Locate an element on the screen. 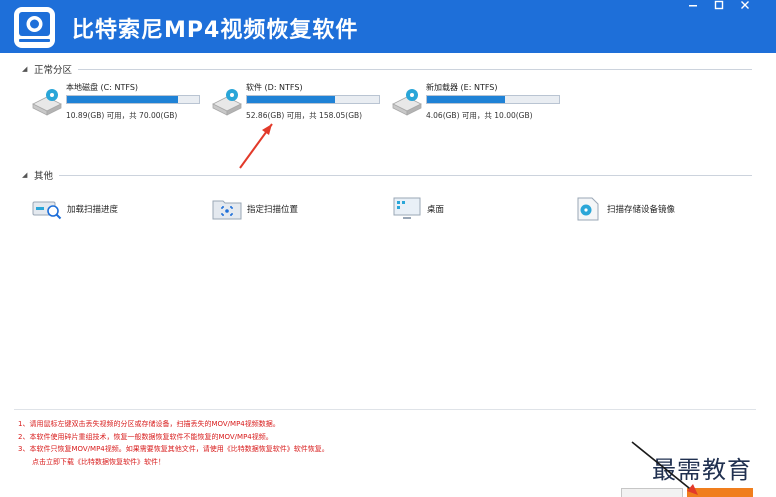 The width and height of the screenshot is (776, 497). drive-d: 软件 (D: NTFS) 52.86(GB) 可用，共 158.05(GB) is located at coordinates (295, 104).